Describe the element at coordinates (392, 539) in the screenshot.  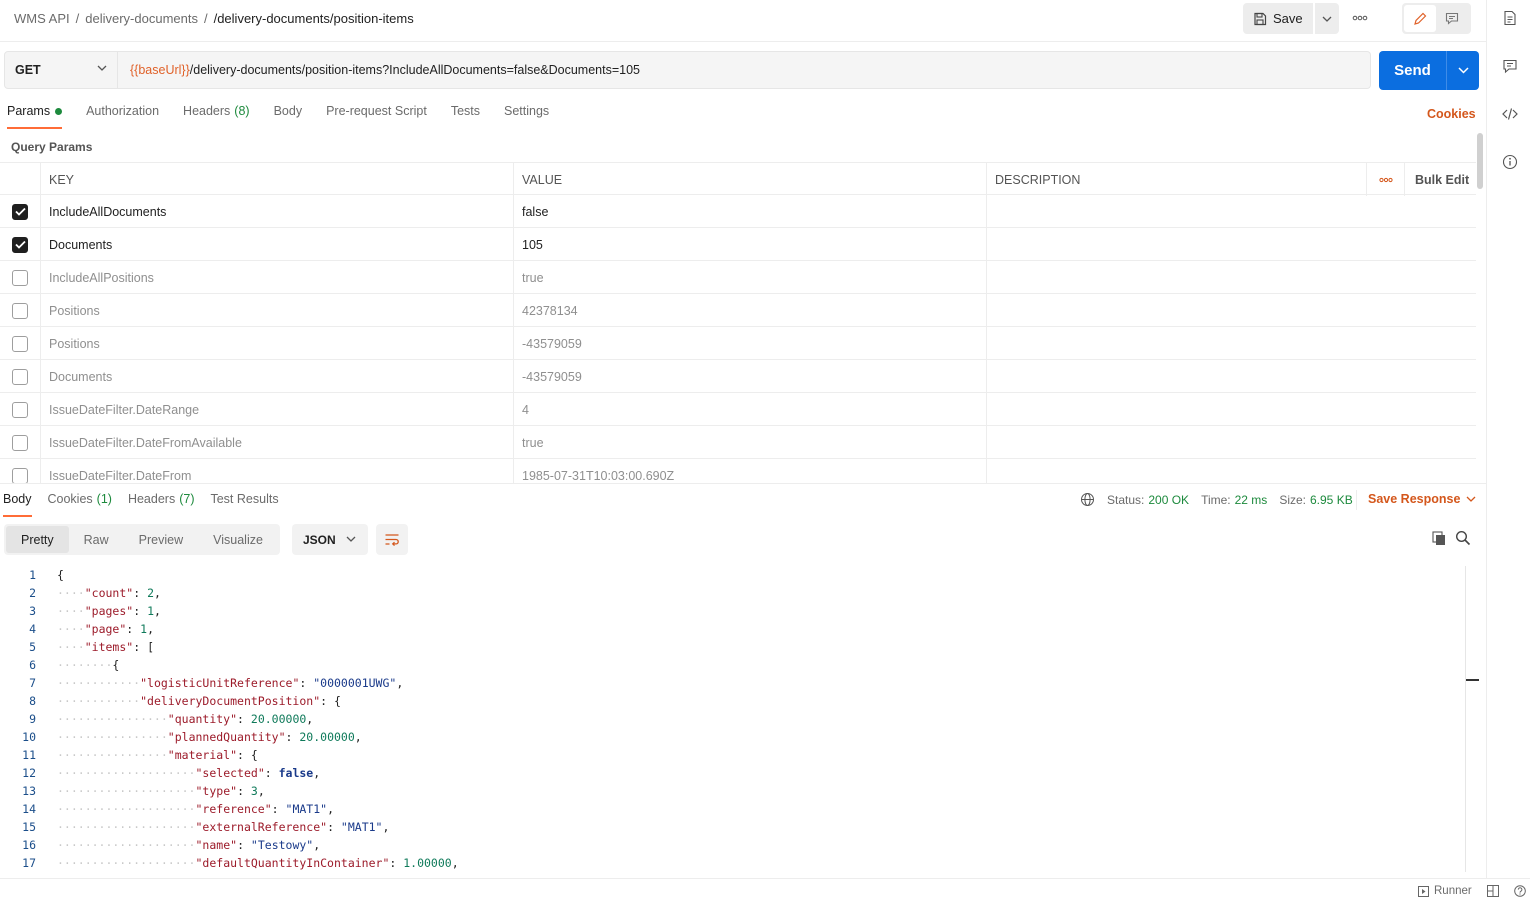
I see `wrap-lines-button` at that location.